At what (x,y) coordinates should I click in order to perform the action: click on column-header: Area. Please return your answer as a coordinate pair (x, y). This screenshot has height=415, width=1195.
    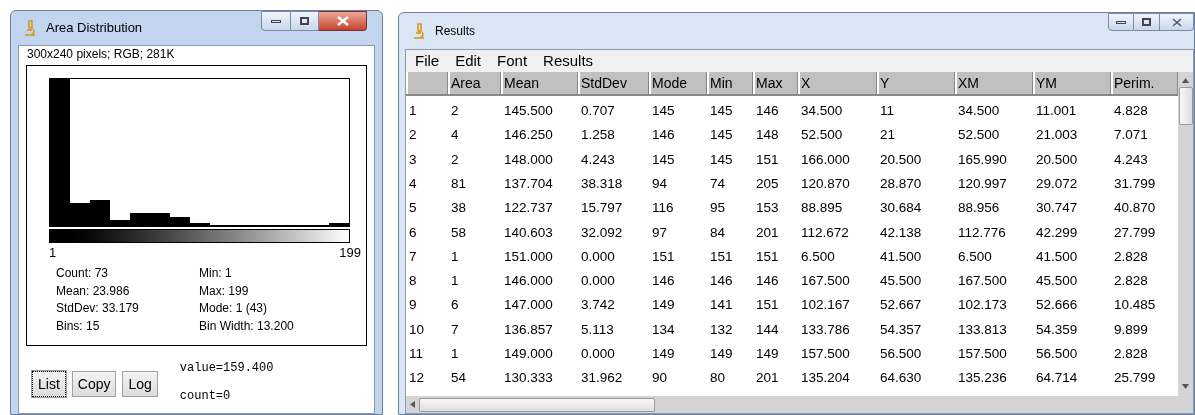
    Looking at the image, I should click on (474, 83).